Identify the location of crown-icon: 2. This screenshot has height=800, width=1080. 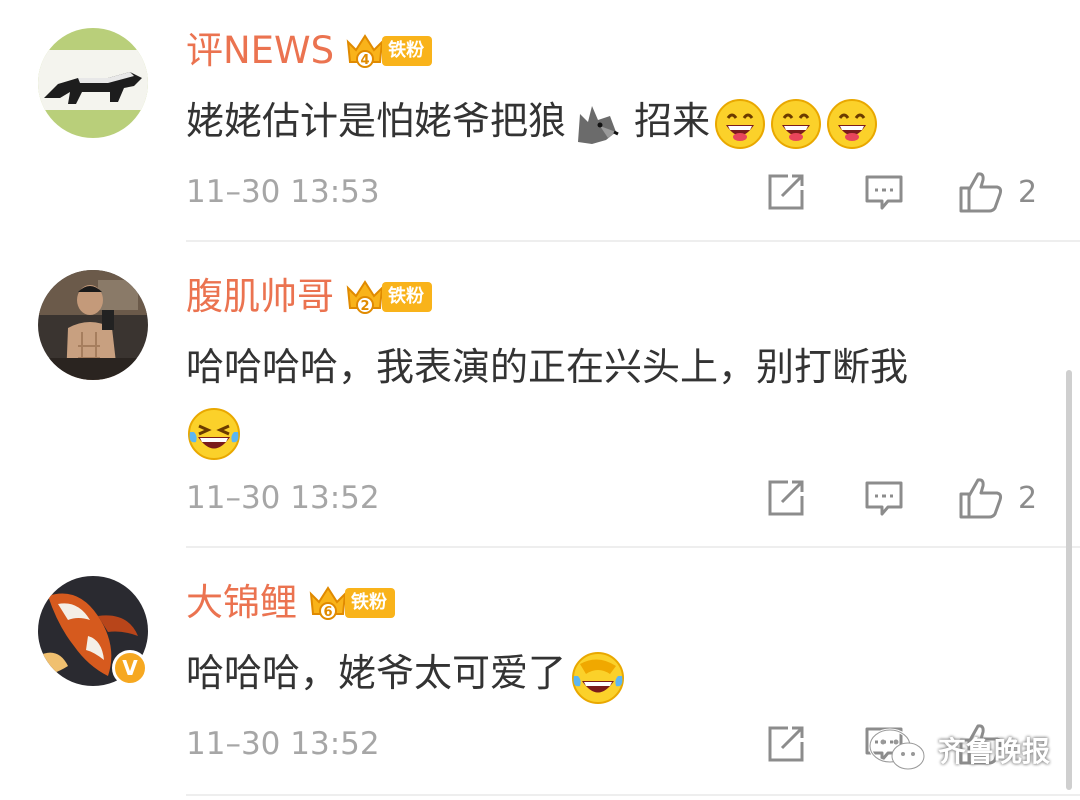
(365, 297).